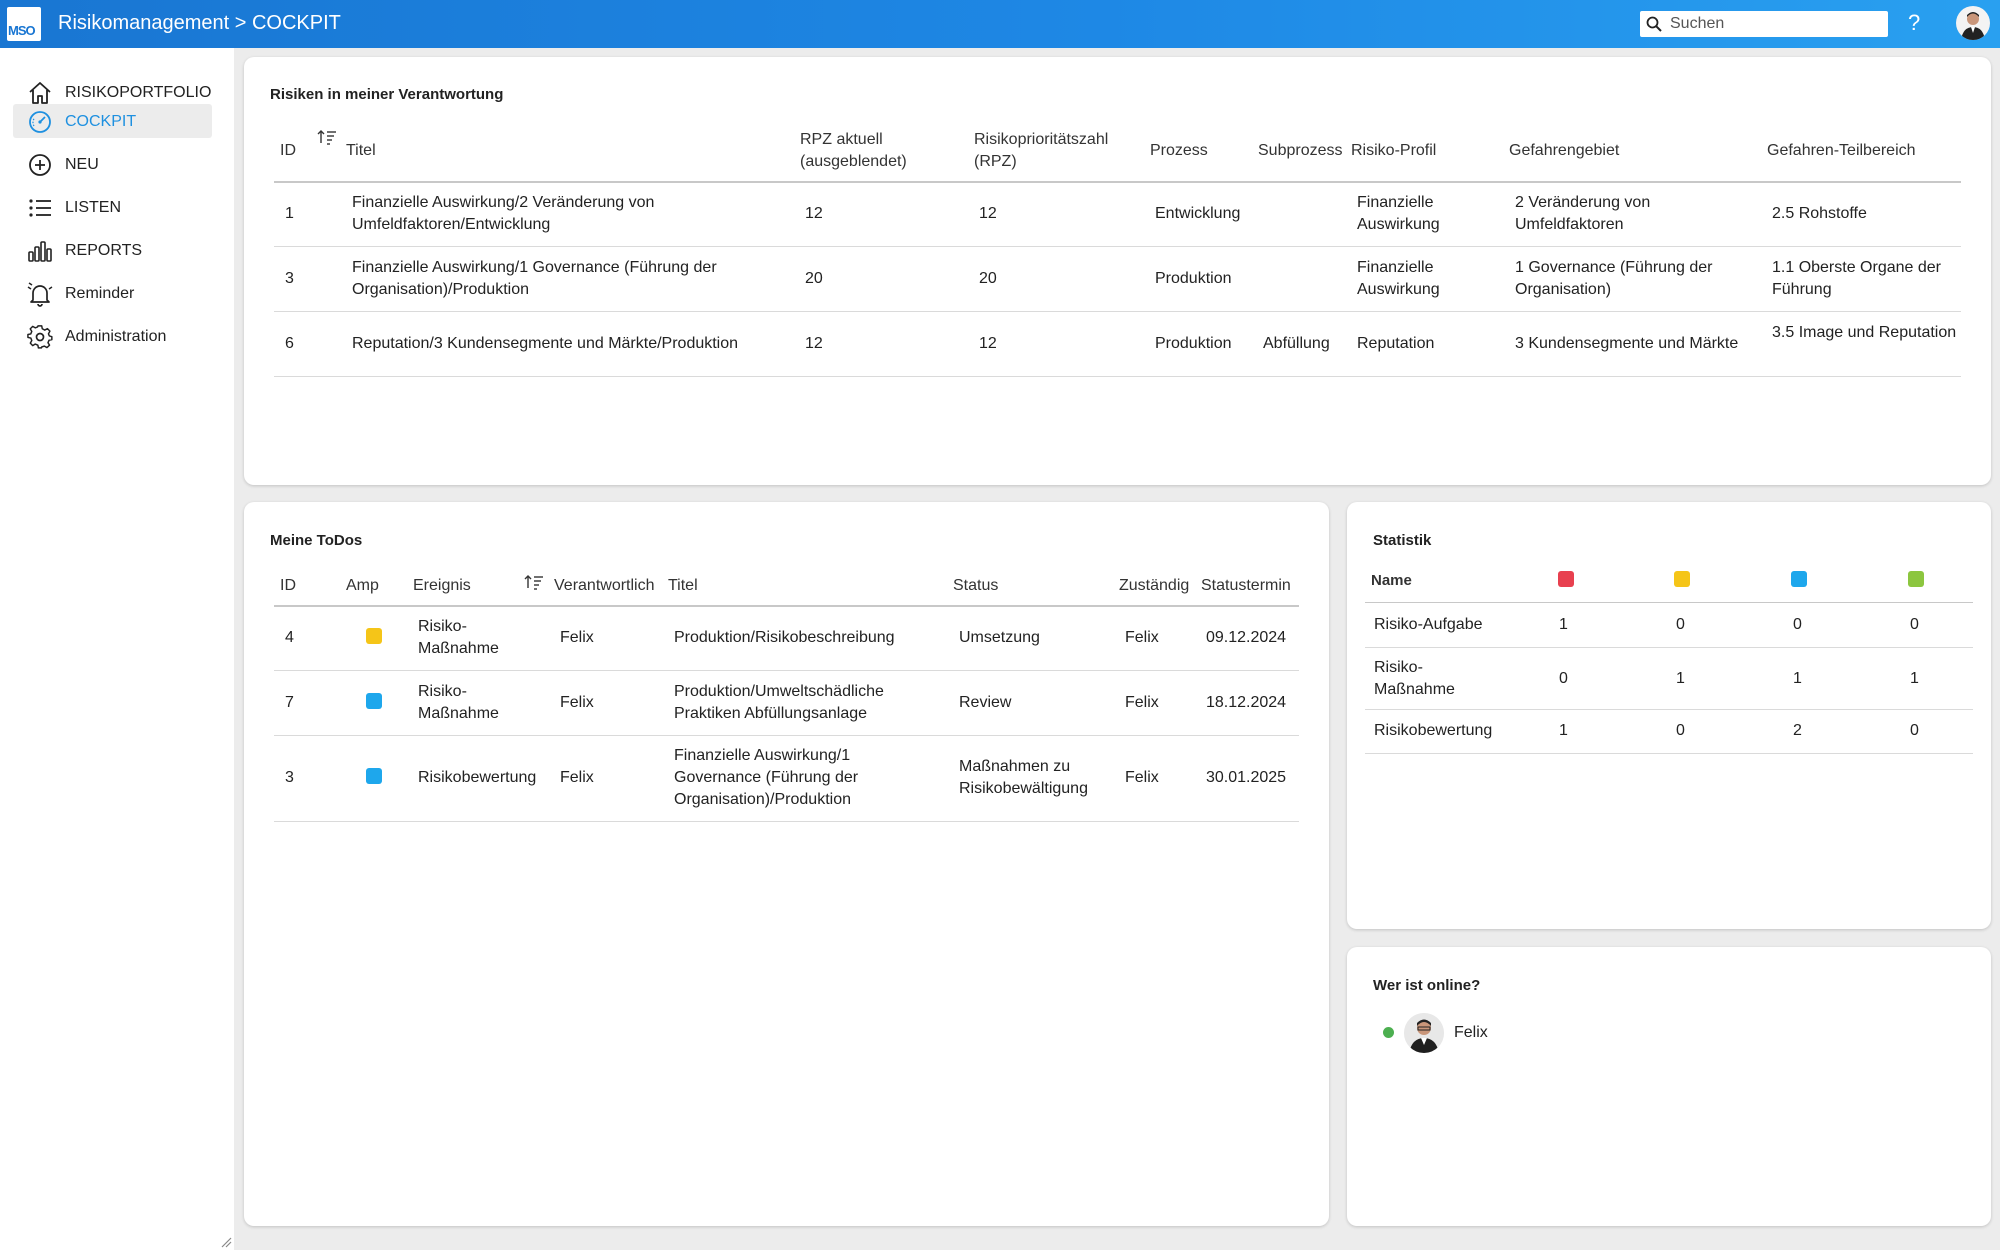 This screenshot has height=1250, width=2000. I want to click on online-user-name: Felix, so click(1471, 1033).